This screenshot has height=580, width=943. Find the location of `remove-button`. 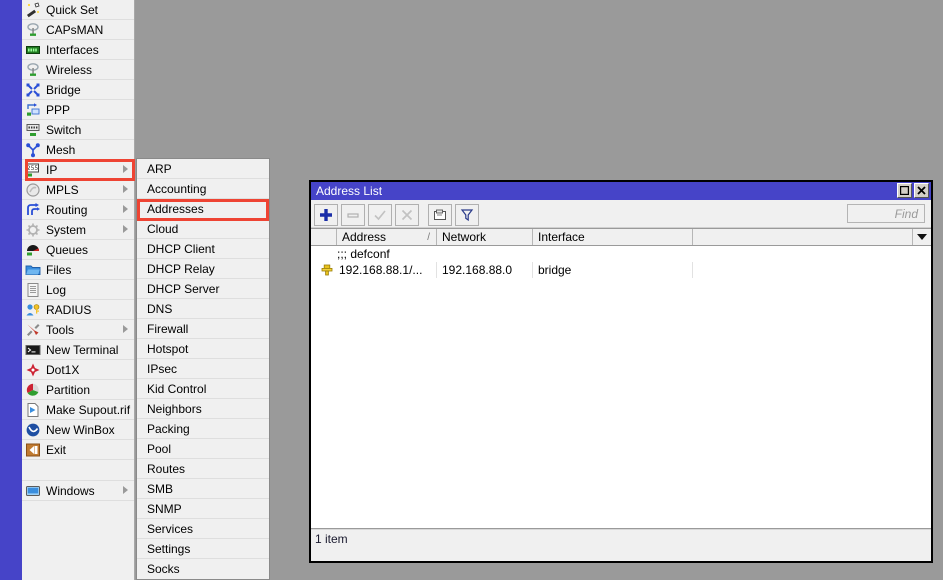

remove-button is located at coordinates (353, 214).